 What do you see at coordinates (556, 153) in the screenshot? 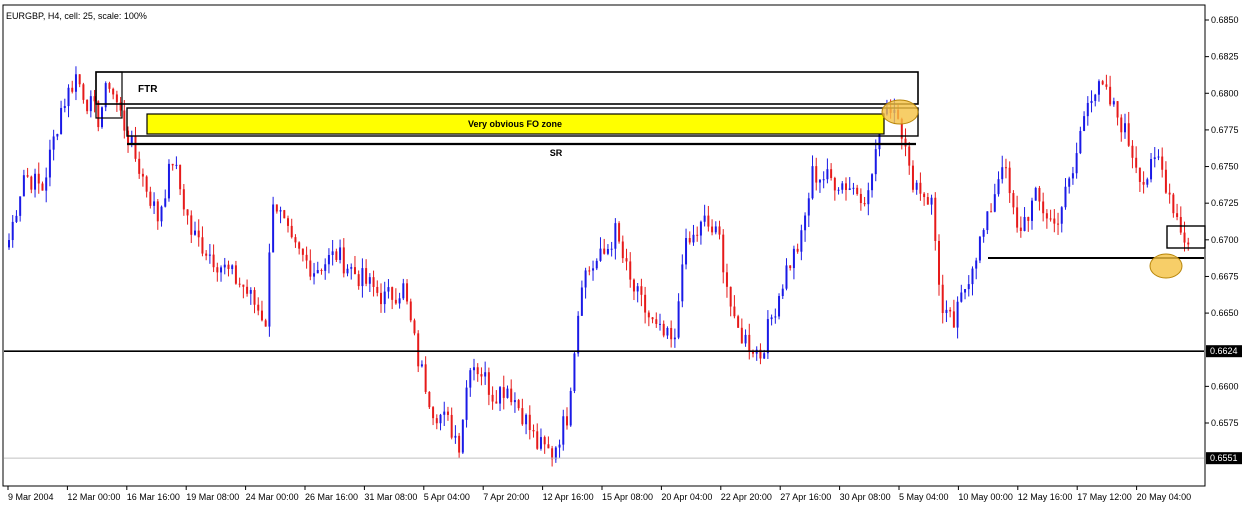
I see `sr-label: SR` at bounding box center [556, 153].